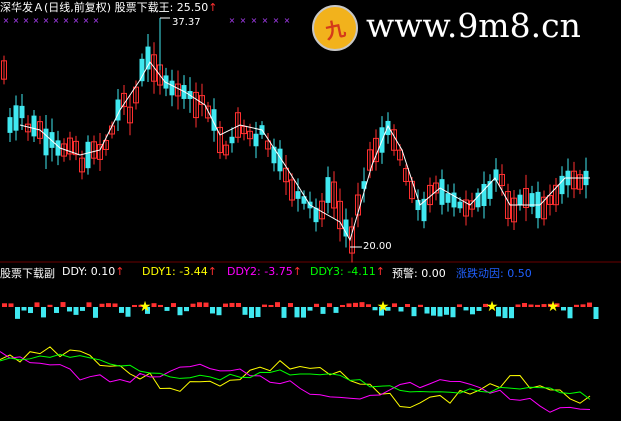 The image size is (621, 421). Describe the element at coordinates (377, 246) in the screenshot. I see `trough-price-label: 20.00` at that location.